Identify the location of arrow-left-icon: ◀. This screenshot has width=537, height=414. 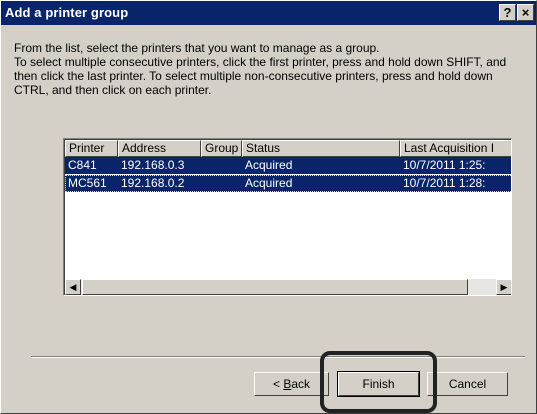
(73, 286).